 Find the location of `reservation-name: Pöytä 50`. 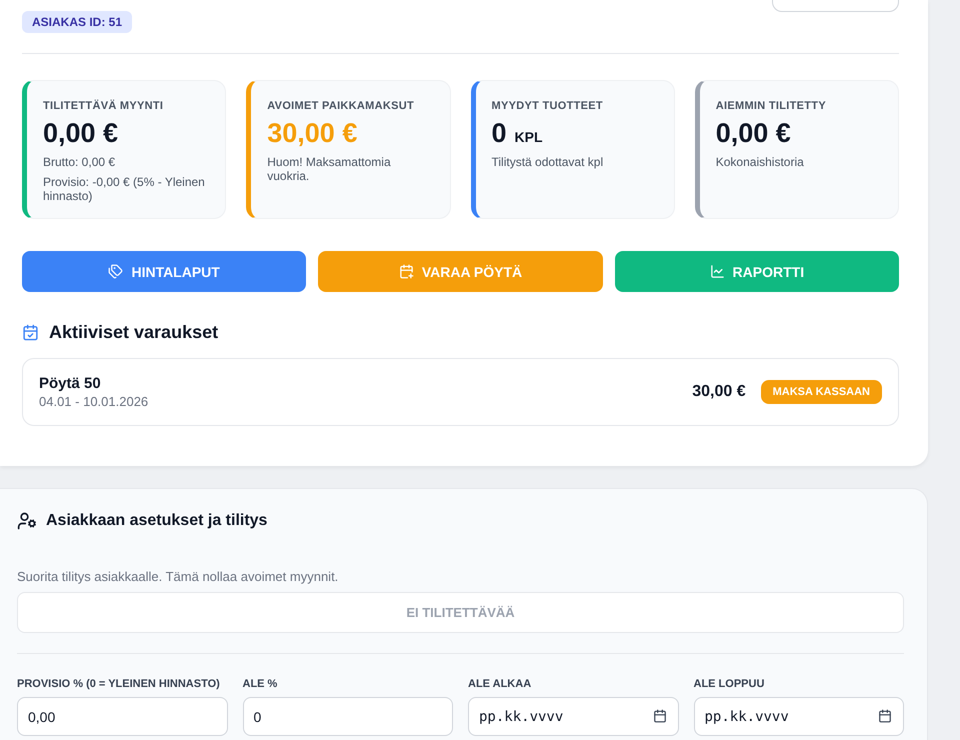

reservation-name: Pöytä 50 is located at coordinates (70, 383).